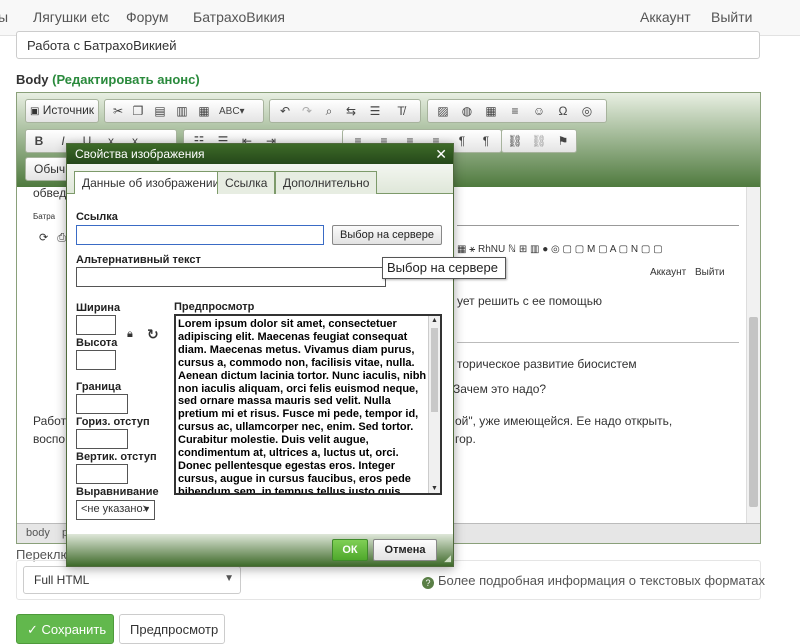 Image resolution: width=800 pixels, height=644 pixels. Describe the element at coordinates (246, 182) in the screenshot. I see `tab-link: Ссылка` at that location.